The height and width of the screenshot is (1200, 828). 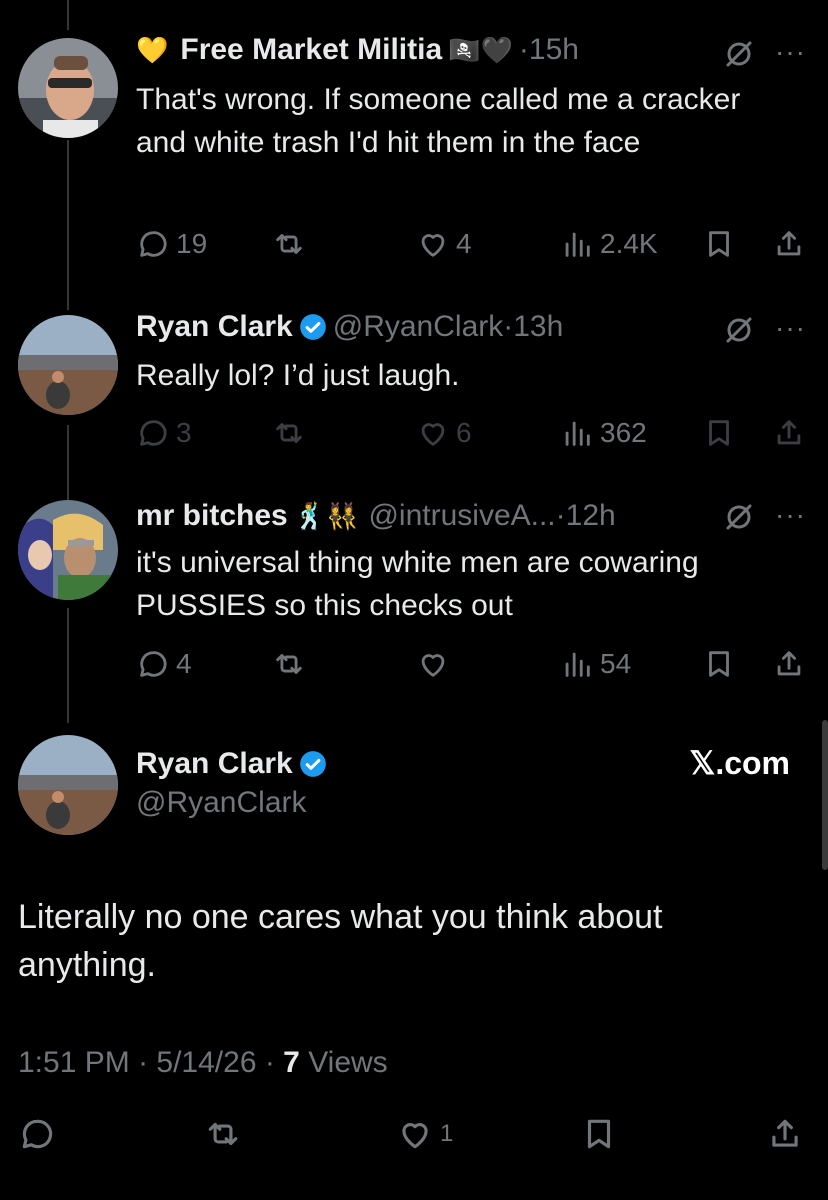 What do you see at coordinates (212, 516) in the screenshot?
I see `author-name: mr bitches` at bounding box center [212, 516].